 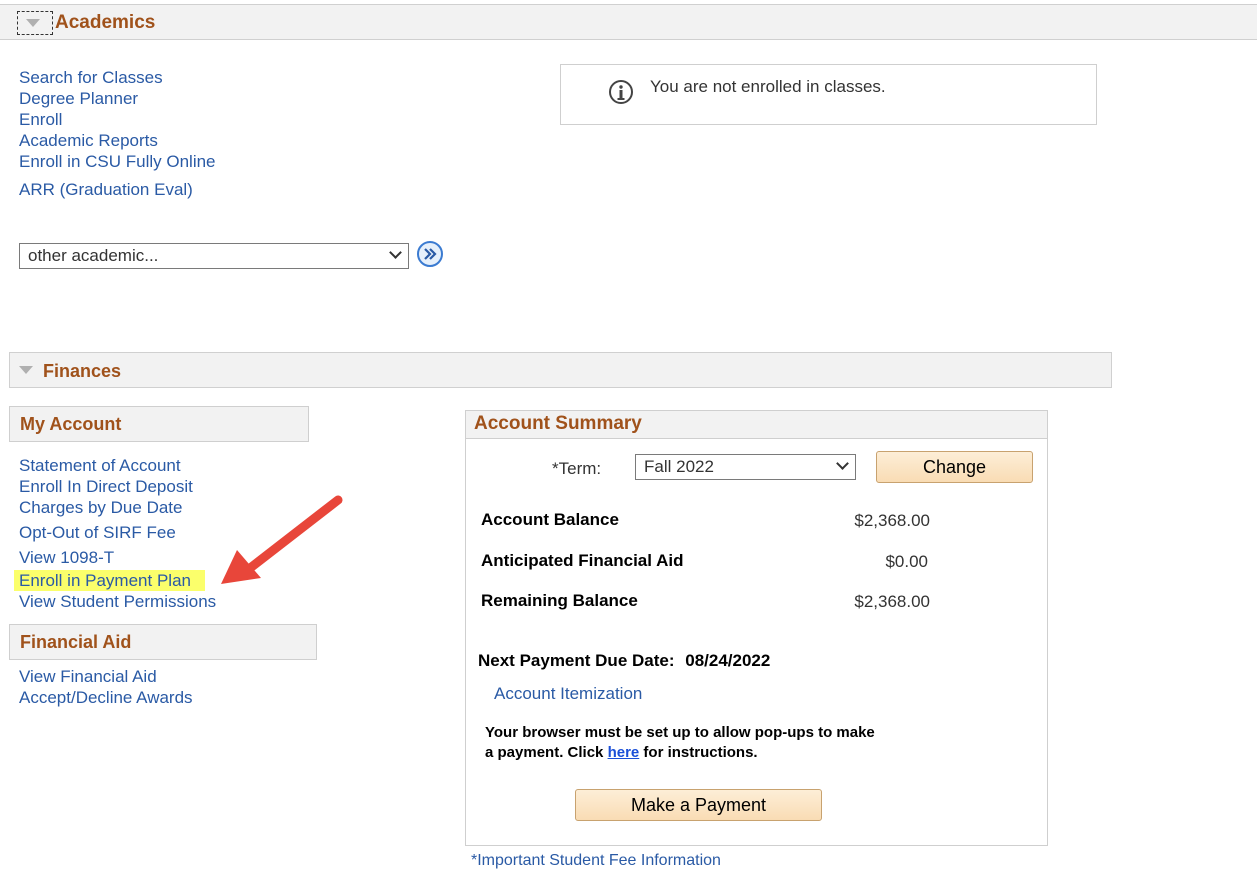 I want to click on account-summary-title: Account Summary, so click(x=558, y=423).